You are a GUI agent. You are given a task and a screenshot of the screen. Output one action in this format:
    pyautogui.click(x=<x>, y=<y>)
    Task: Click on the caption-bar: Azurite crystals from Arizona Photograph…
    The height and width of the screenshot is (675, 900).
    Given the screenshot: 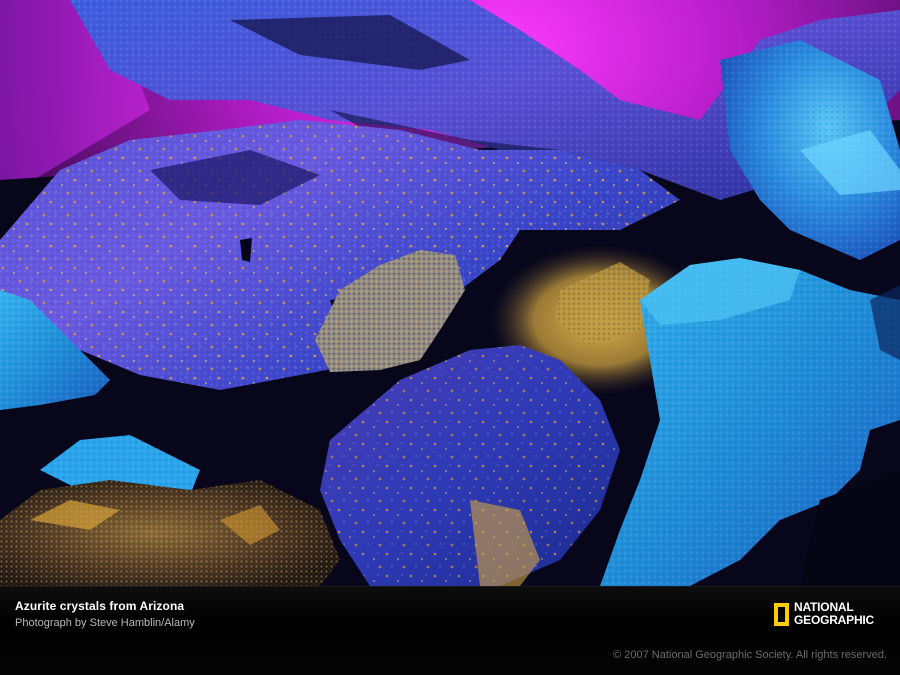 What is the action you would take?
    pyautogui.click(x=450, y=630)
    